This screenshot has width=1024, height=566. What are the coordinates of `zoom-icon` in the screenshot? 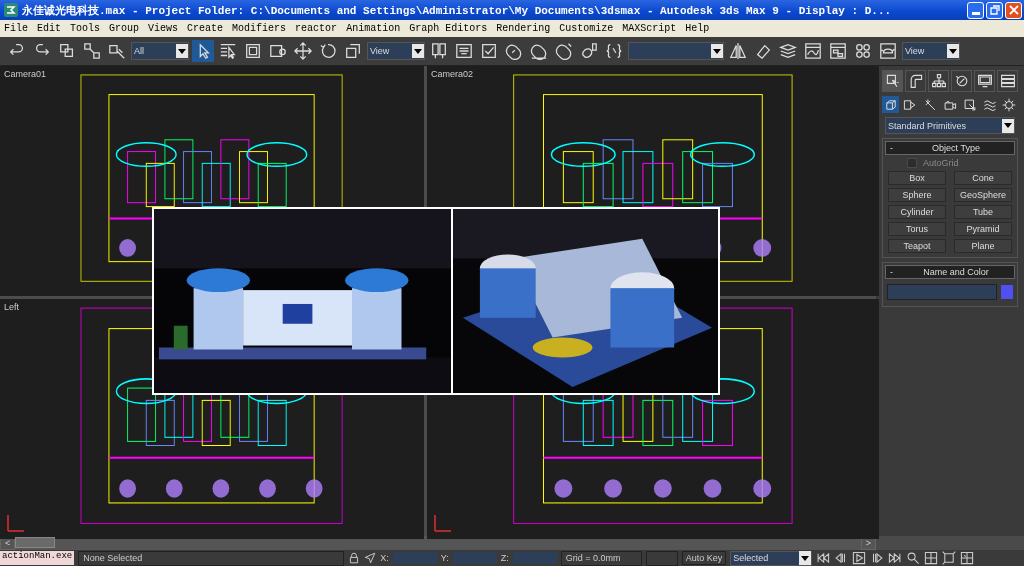 It's located at (913, 558).